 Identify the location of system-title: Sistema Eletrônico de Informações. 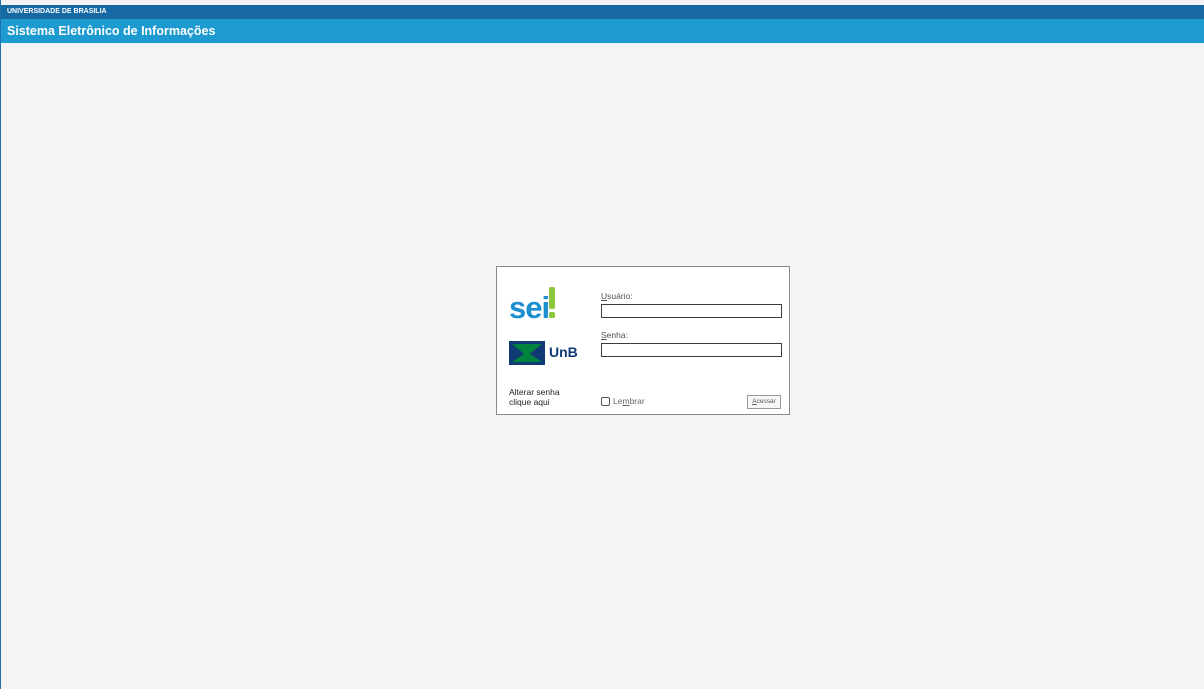
(111, 31).